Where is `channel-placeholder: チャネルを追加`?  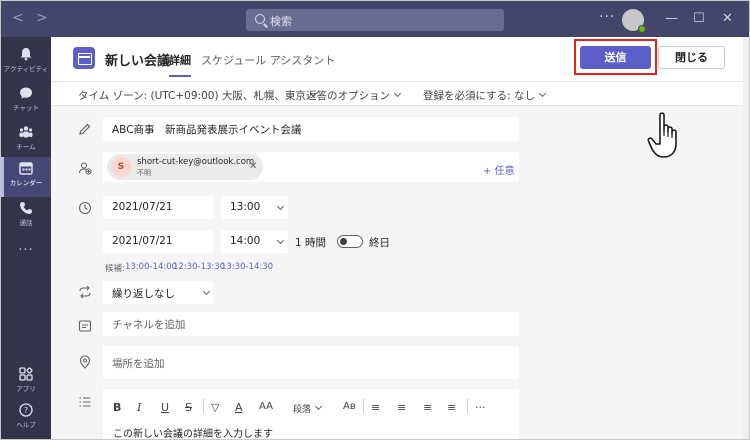 channel-placeholder: チャネルを追加 is located at coordinates (149, 325).